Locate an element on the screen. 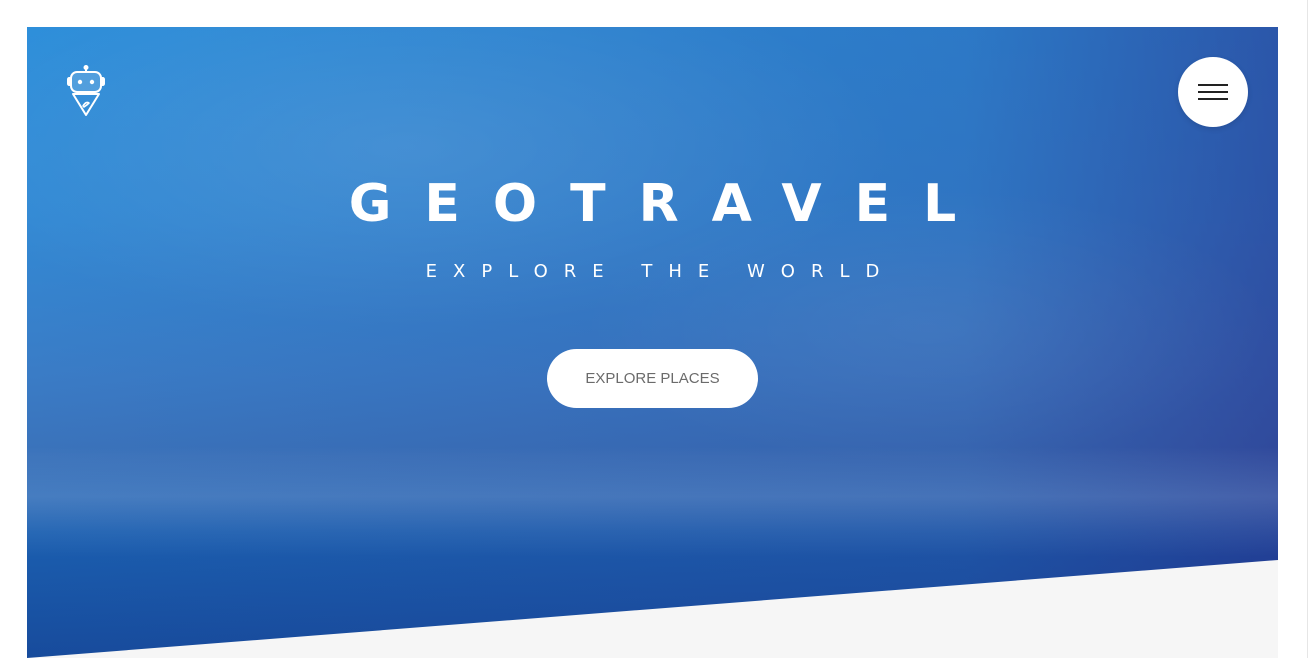 Image resolution: width=1309 pixels, height=658 pixels. hamburger-menu-icon is located at coordinates (1213, 85).